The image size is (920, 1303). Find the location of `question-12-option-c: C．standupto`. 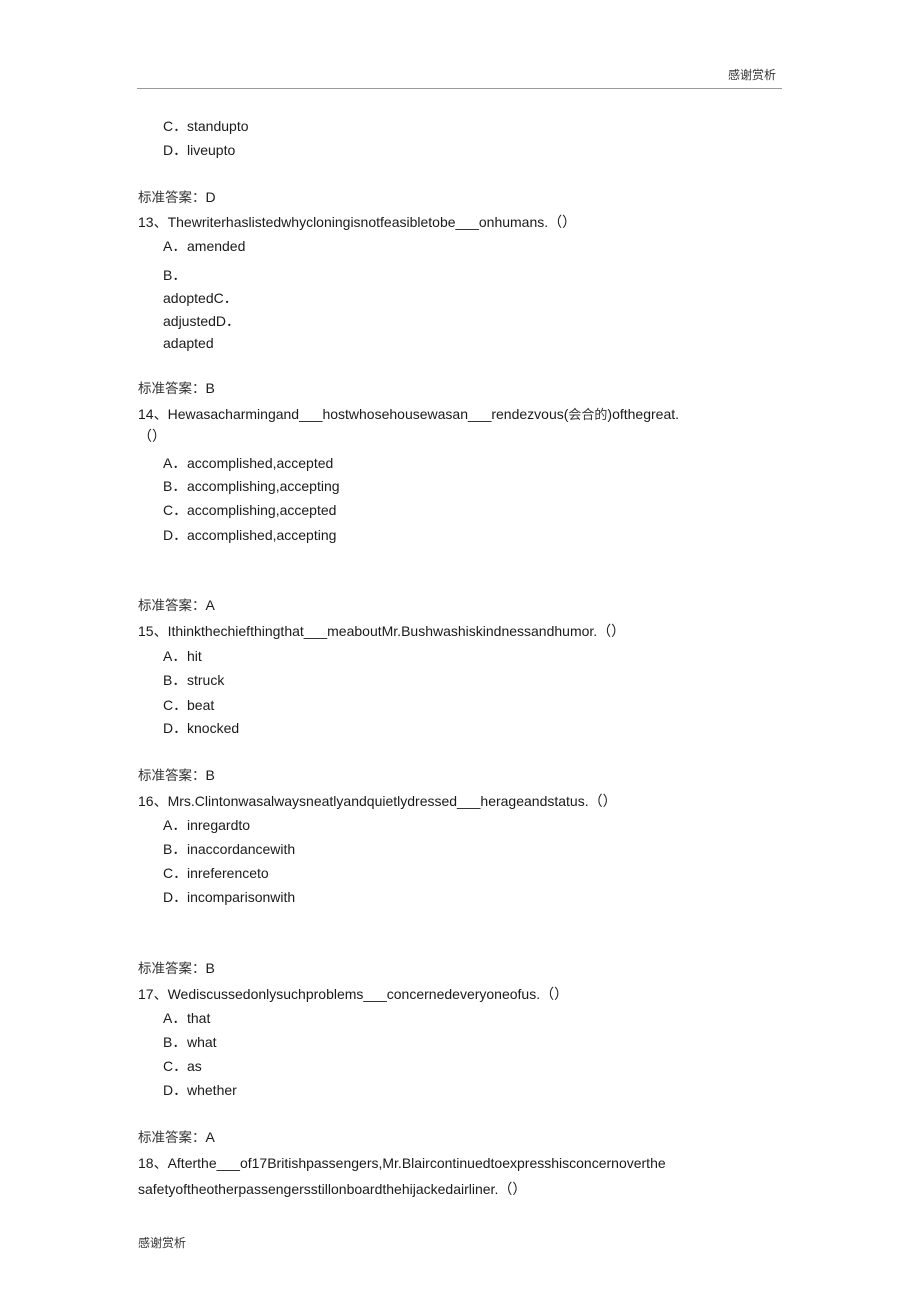

question-12-option-c: C．standupto is located at coordinates (206, 126).